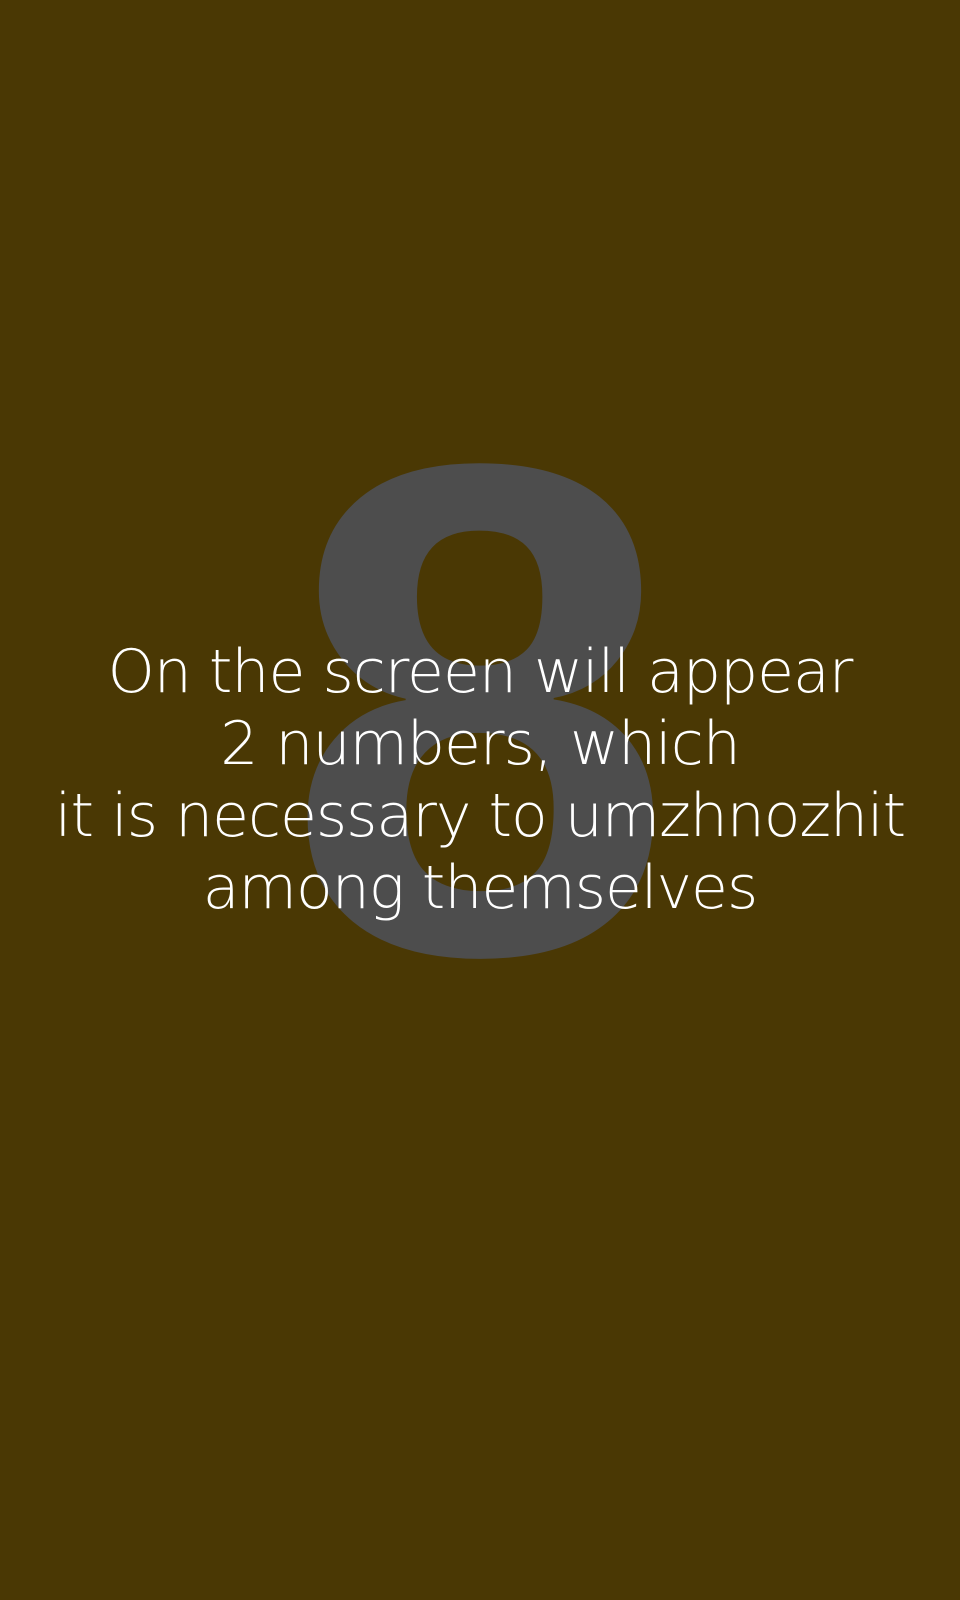 The width and height of the screenshot is (960, 1600). I want to click on instructions-line-4: among themselves, so click(480, 888).